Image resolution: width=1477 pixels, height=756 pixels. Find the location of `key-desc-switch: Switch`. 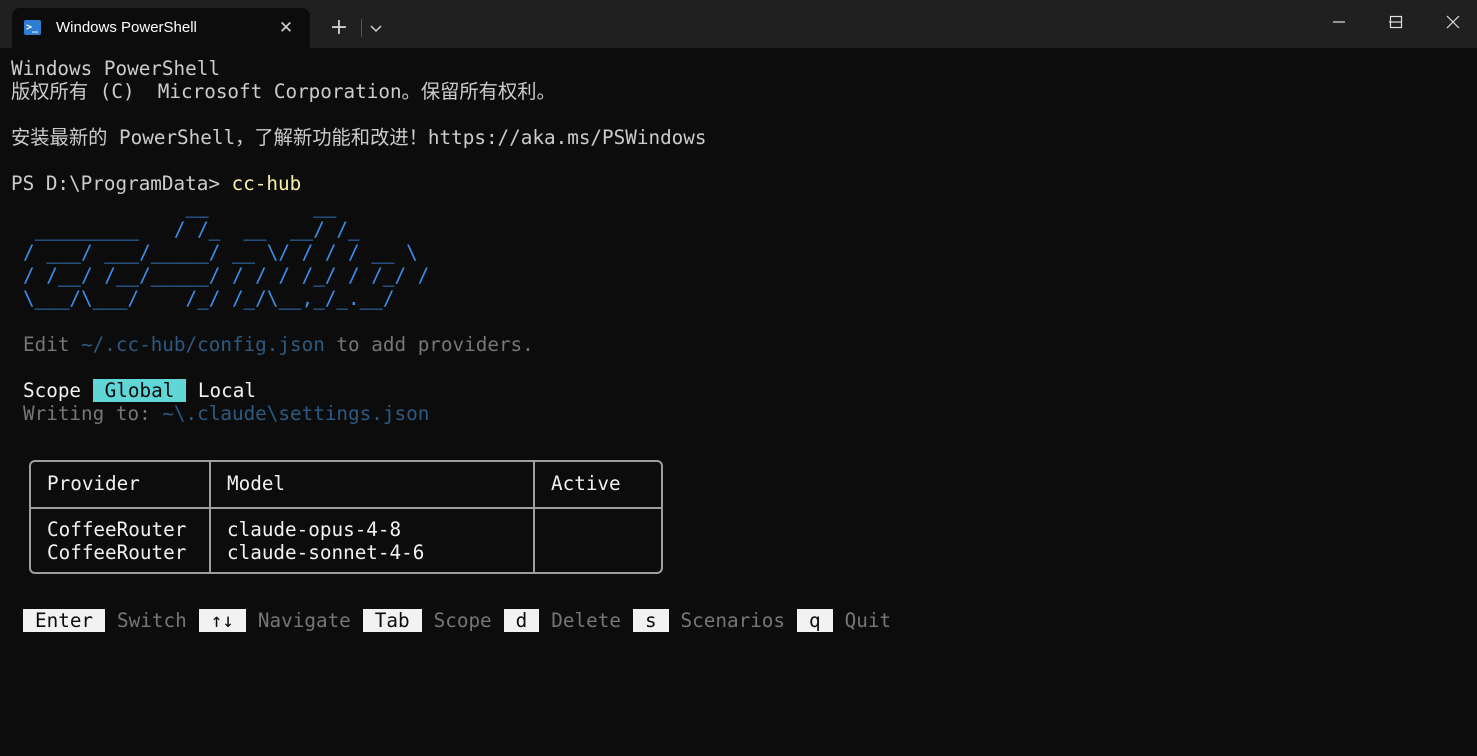

key-desc-switch: Switch is located at coordinates (152, 620).